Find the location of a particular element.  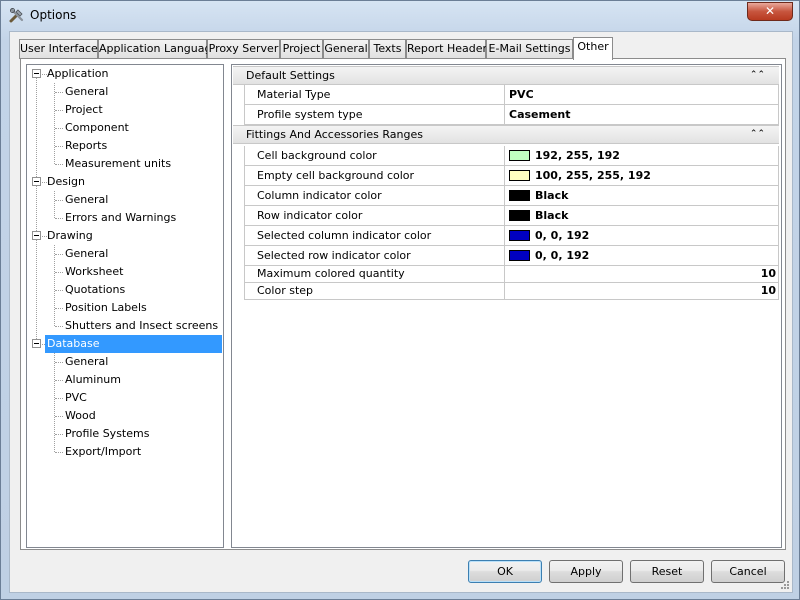

tab-report-header: Report Header is located at coordinates (446, 49).